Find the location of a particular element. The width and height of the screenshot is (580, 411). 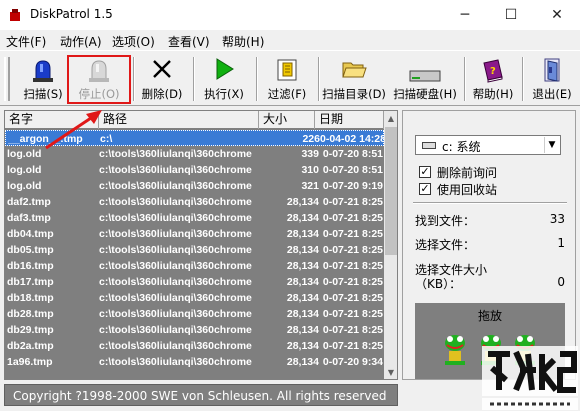

row-name: 1a96.tmp is located at coordinates (30, 362).